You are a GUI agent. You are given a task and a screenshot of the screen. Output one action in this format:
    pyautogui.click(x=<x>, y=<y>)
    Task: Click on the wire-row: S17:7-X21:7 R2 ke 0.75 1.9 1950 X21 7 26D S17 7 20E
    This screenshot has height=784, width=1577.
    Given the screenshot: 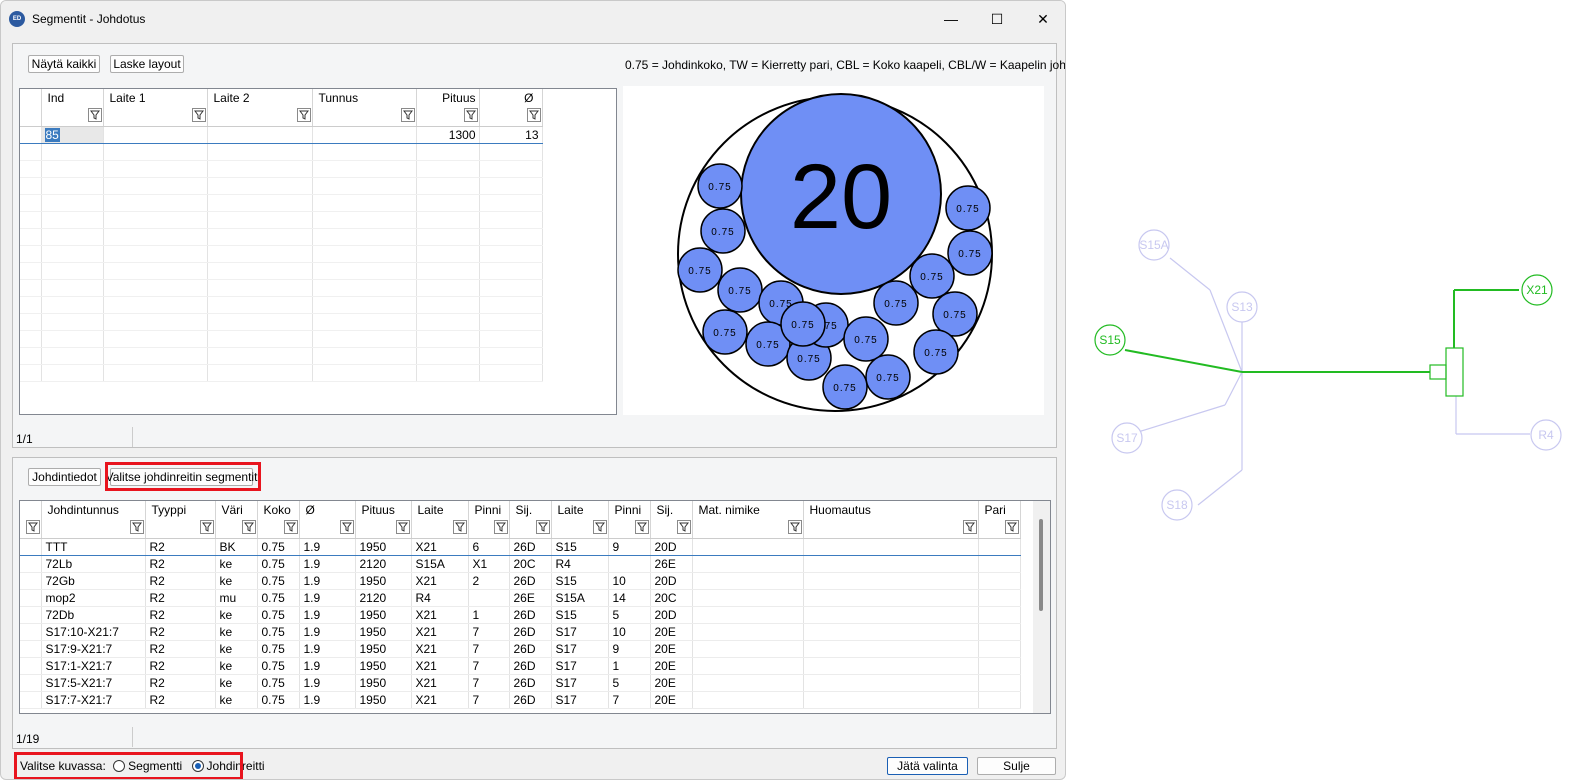 What is the action you would take?
    pyautogui.click(x=520, y=700)
    